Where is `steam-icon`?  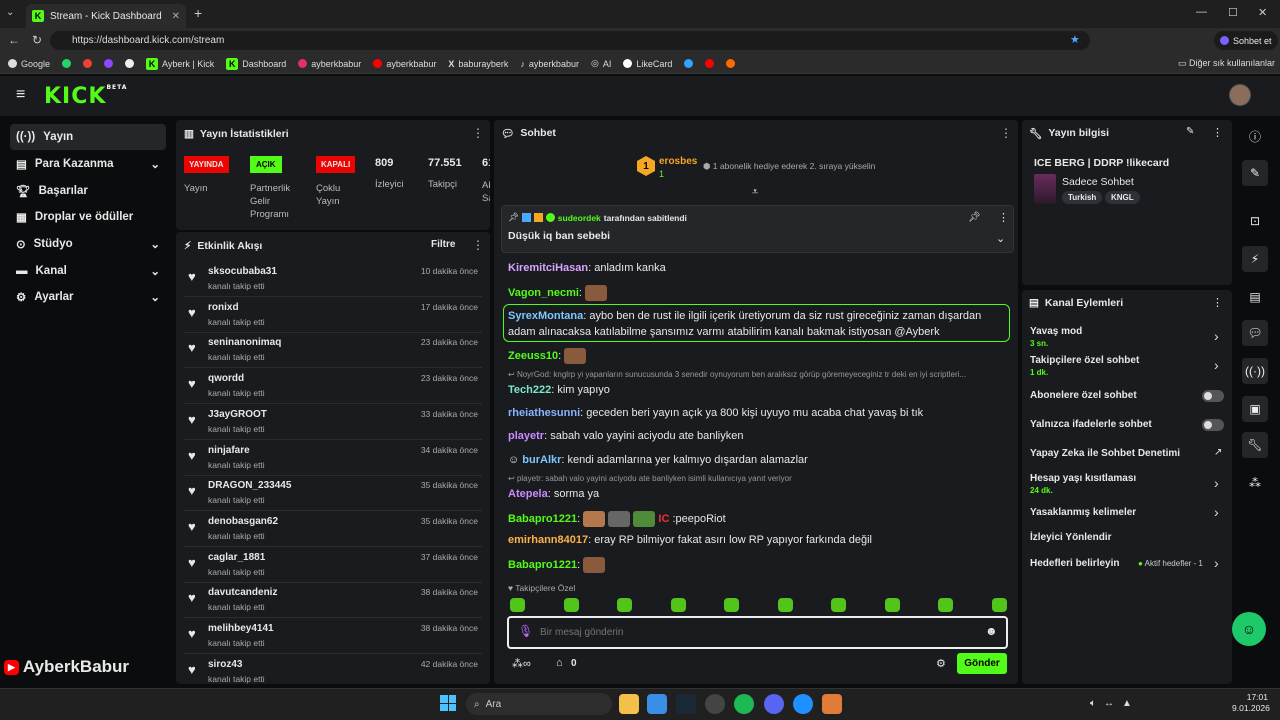
steam-icon is located at coordinates (686, 704).